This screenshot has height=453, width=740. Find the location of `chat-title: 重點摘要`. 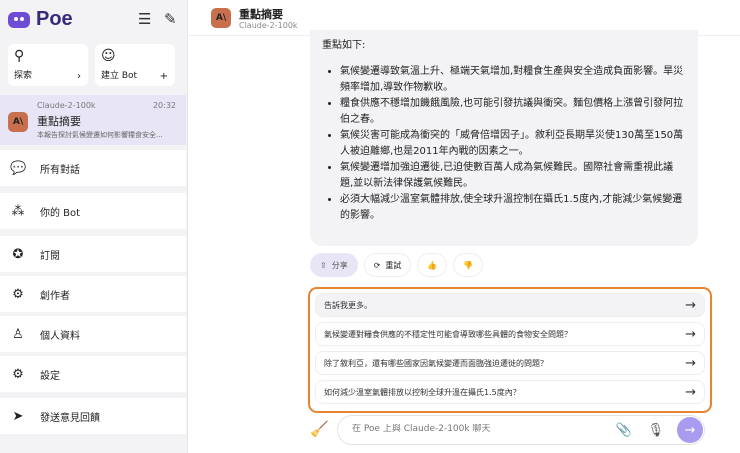

chat-title: 重點摘要 is located at coordinates (261, 14).